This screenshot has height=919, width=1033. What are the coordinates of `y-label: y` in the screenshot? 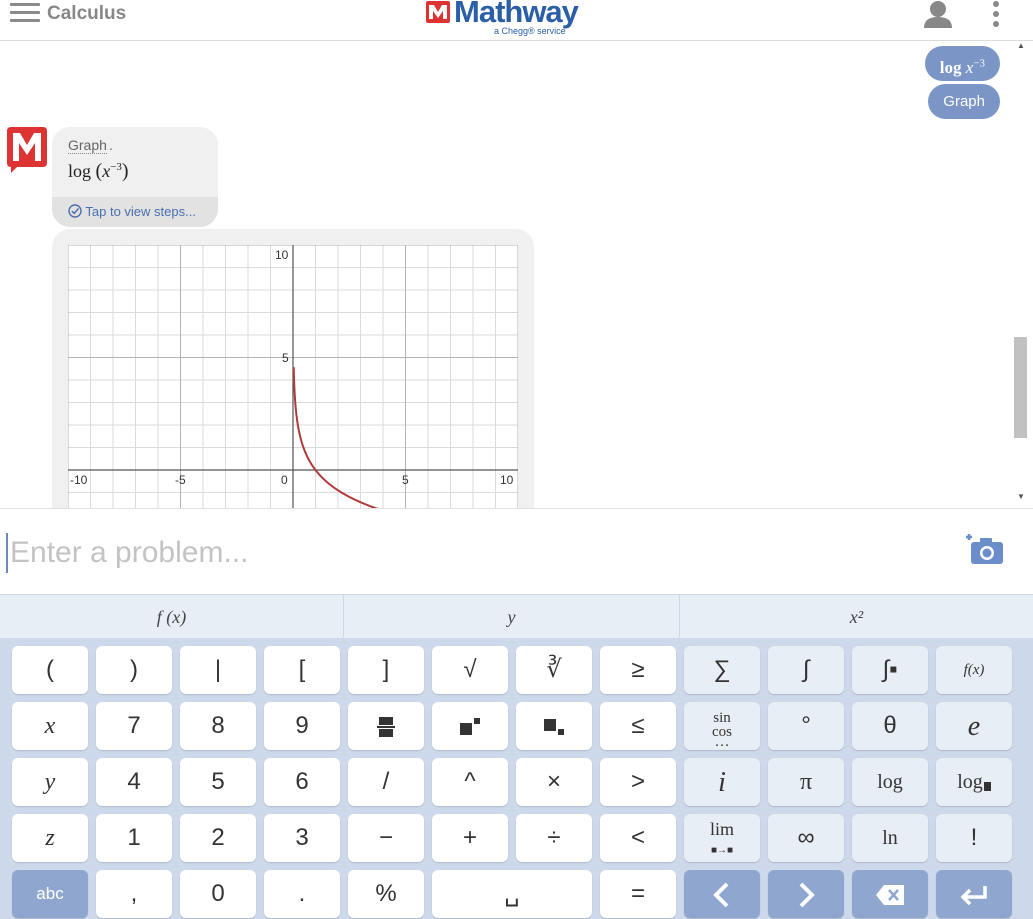 It's located at (50, 782).